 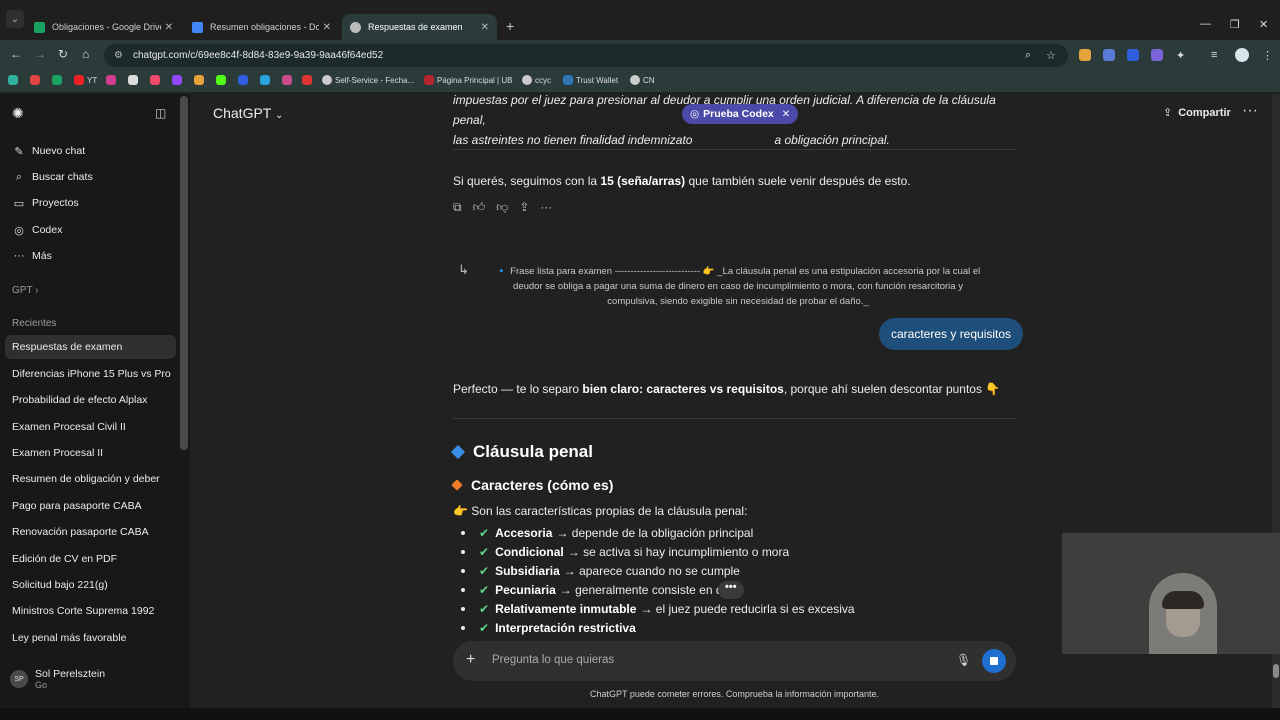 I want to click on media-icon: ≡, so click(x=1214, y=55).